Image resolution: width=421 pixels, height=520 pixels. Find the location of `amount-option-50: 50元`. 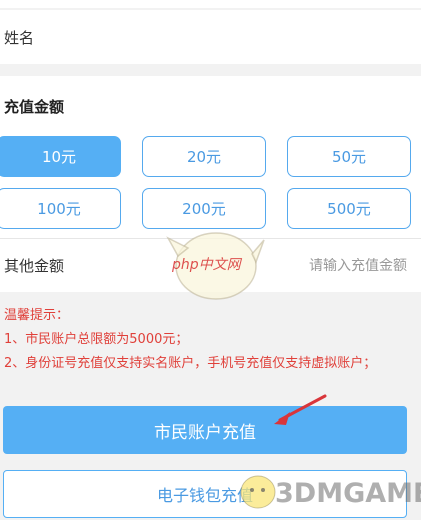

amount-option-50: 50元 is located at coordinates (349, 156).